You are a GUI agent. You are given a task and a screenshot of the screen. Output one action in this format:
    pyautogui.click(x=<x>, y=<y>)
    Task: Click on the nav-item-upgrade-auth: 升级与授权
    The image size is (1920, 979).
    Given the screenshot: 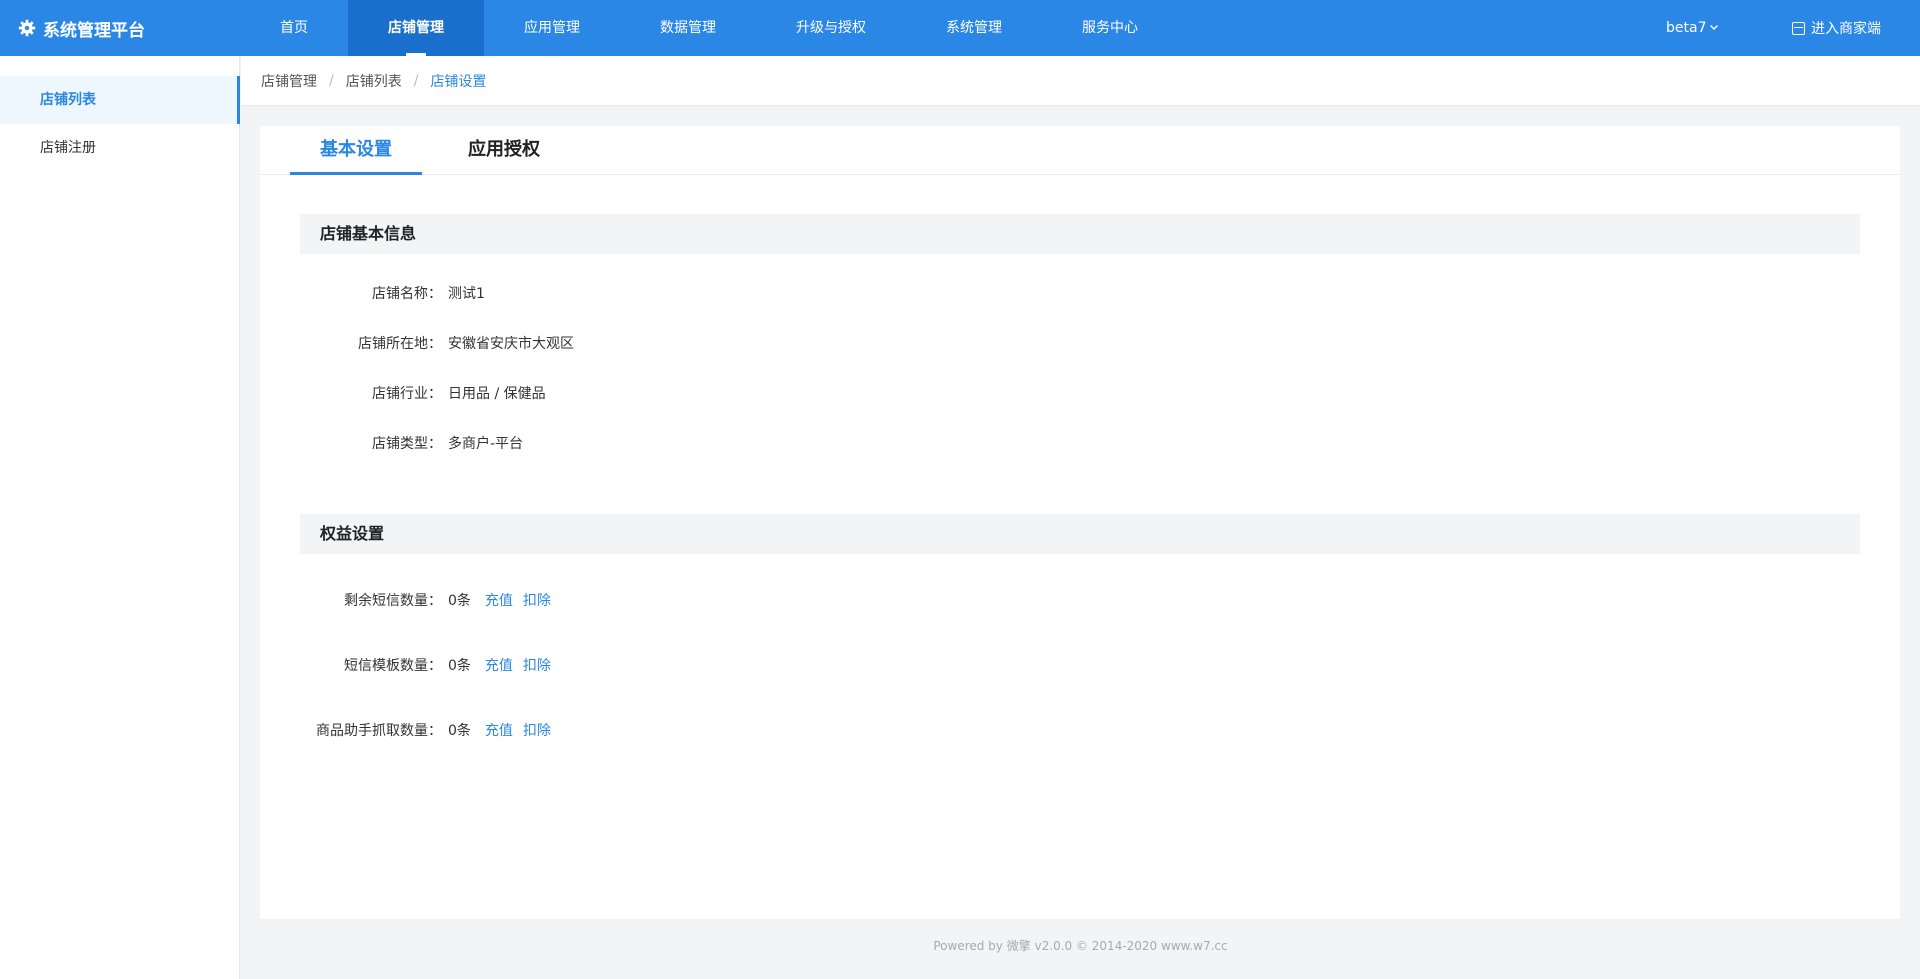 What is the action you would take?
    pyautogui.click(x=831, y=28)
    